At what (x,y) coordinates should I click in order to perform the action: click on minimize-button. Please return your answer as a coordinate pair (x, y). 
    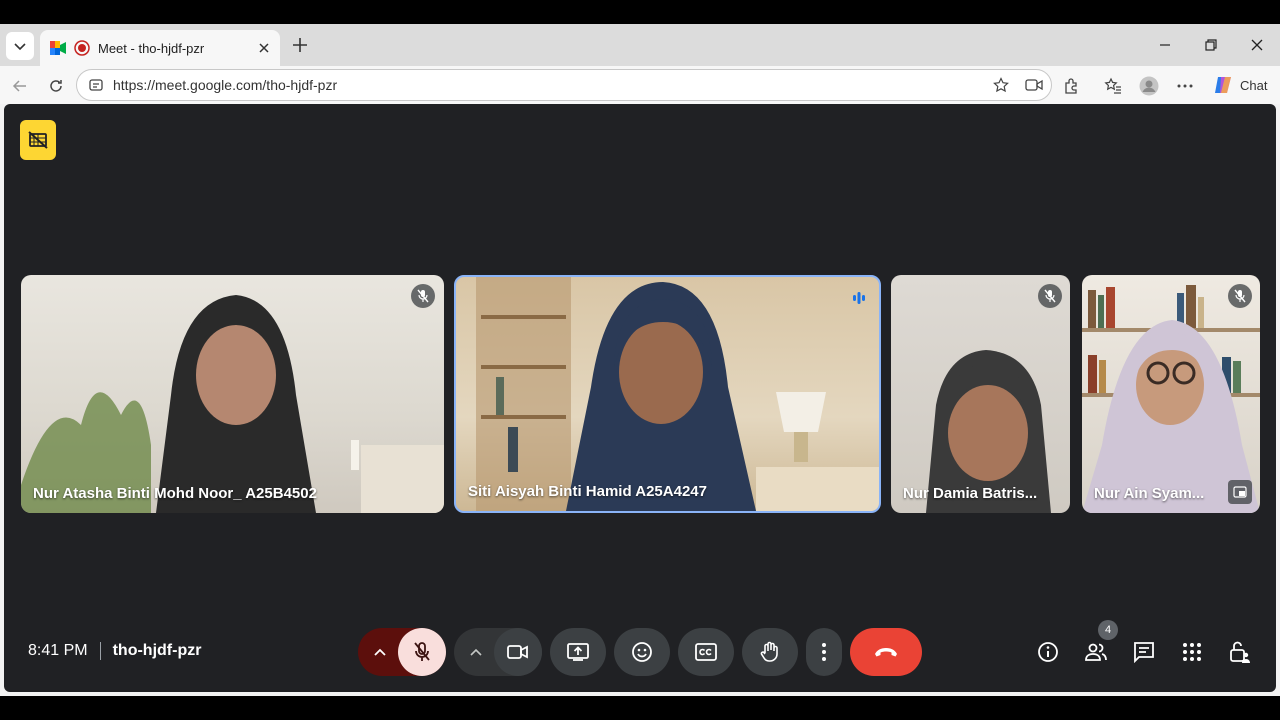
    Looking at the image, I should click on (1165, 45).